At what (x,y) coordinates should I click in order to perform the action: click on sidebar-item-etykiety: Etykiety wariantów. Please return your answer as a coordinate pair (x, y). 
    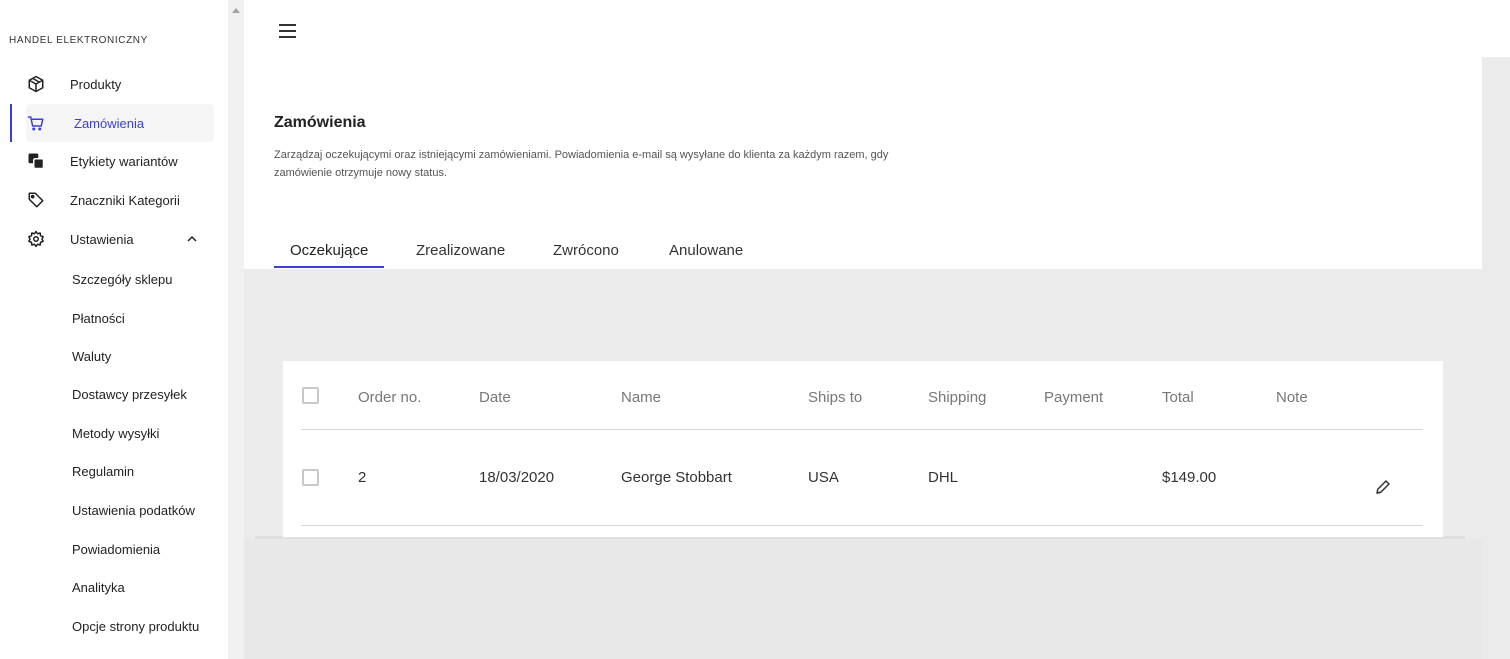
    Looking at the image, I should click on (120, 161).